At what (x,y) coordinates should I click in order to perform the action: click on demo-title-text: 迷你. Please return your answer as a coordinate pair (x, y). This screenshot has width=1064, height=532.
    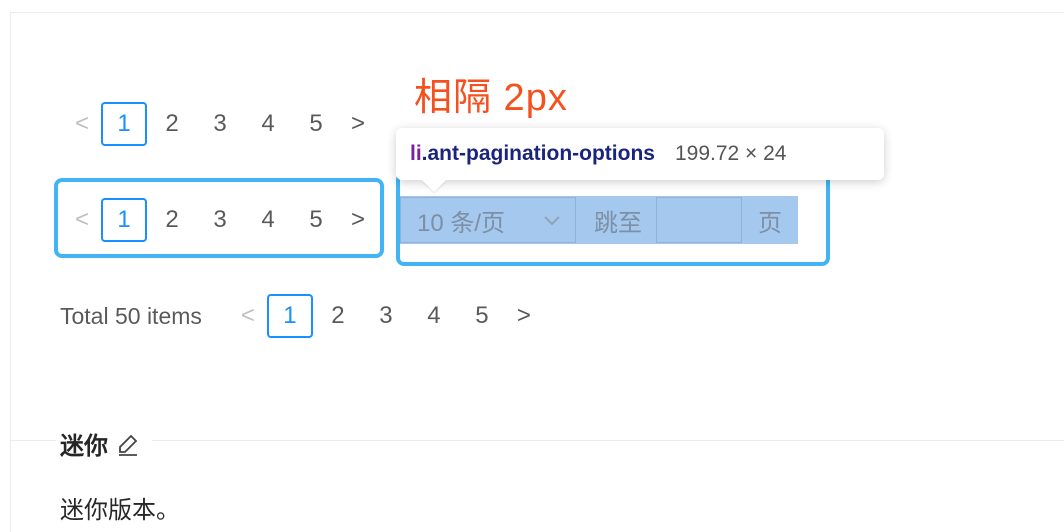
    Looking at the image, I should click on (84, 446).